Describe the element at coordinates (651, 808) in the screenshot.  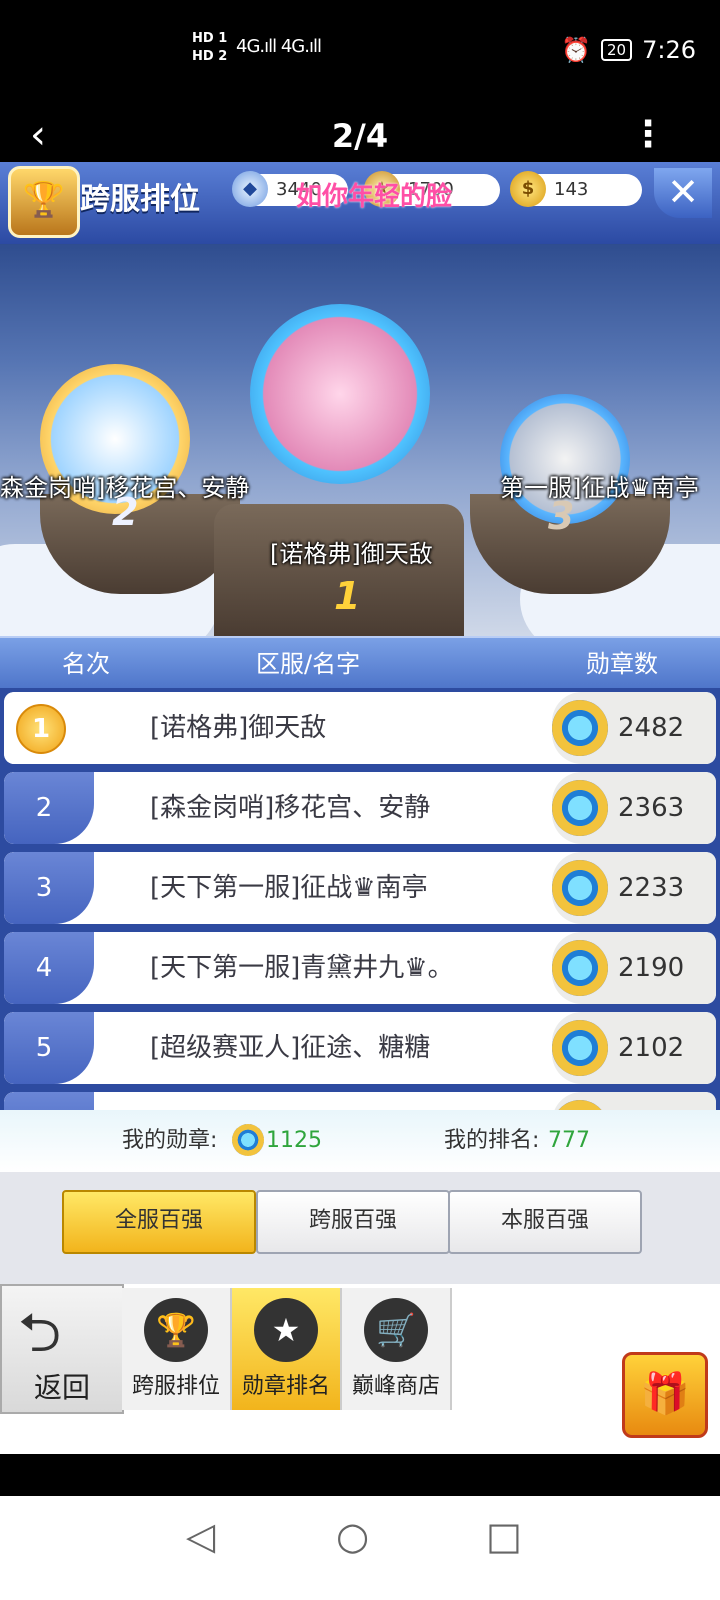
I see `medal-count: 2363` at that location.